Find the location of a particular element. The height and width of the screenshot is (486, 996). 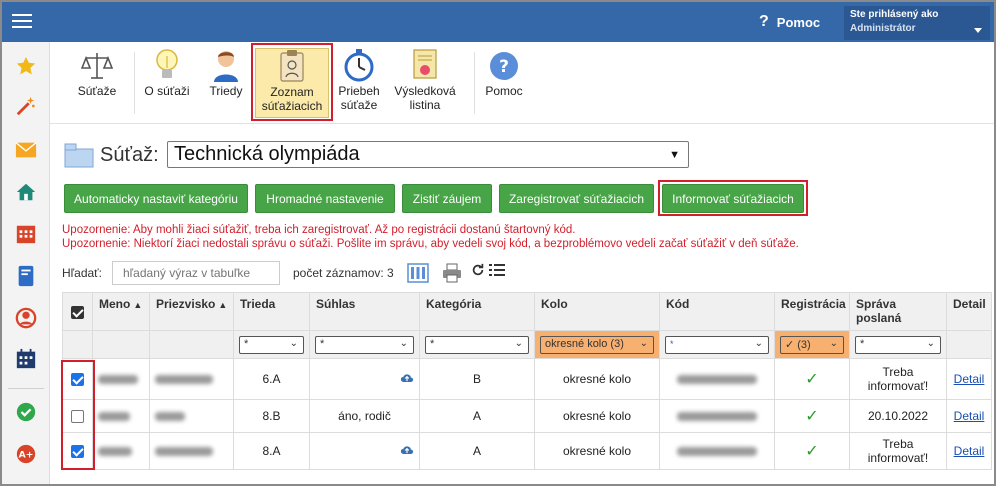

filter-cell is located at coordinates (121, 344).